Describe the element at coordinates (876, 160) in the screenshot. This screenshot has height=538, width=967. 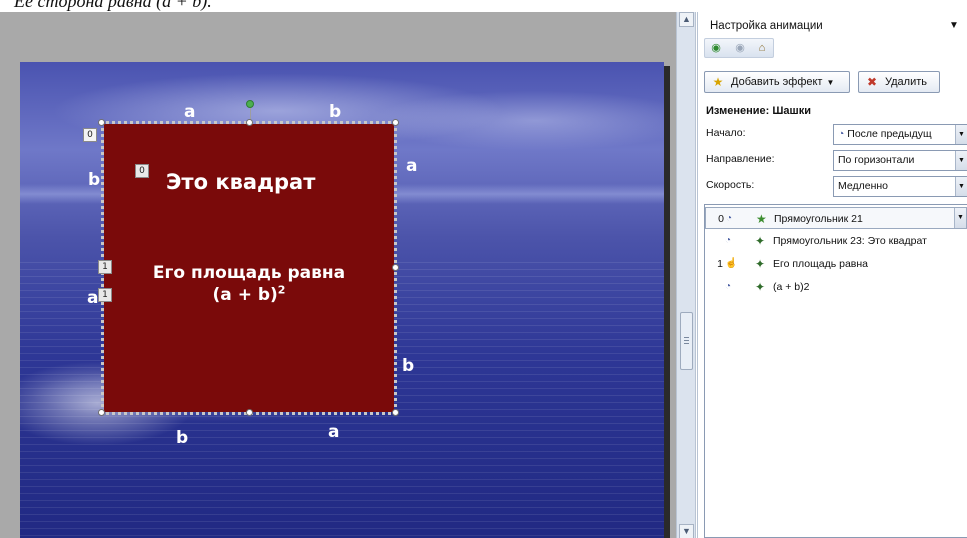
I see `direction-value: По горизонтали` at that location.